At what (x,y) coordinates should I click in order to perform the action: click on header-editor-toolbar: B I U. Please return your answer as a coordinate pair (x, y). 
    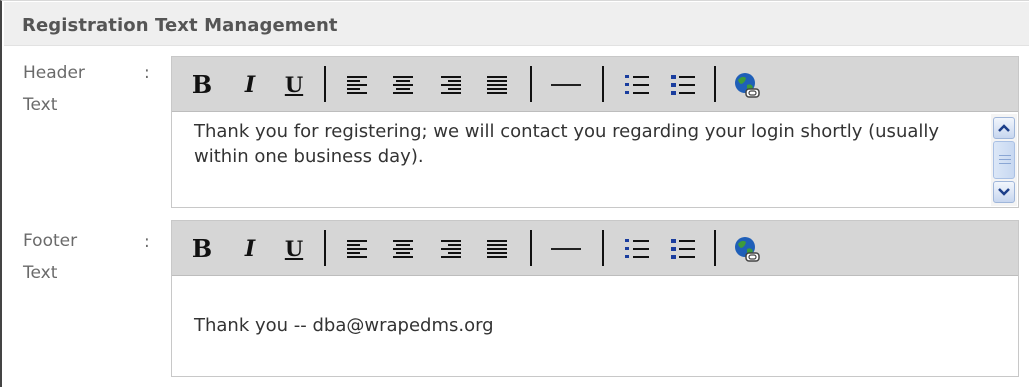
    Looking at the image, I should click on (595, 84).